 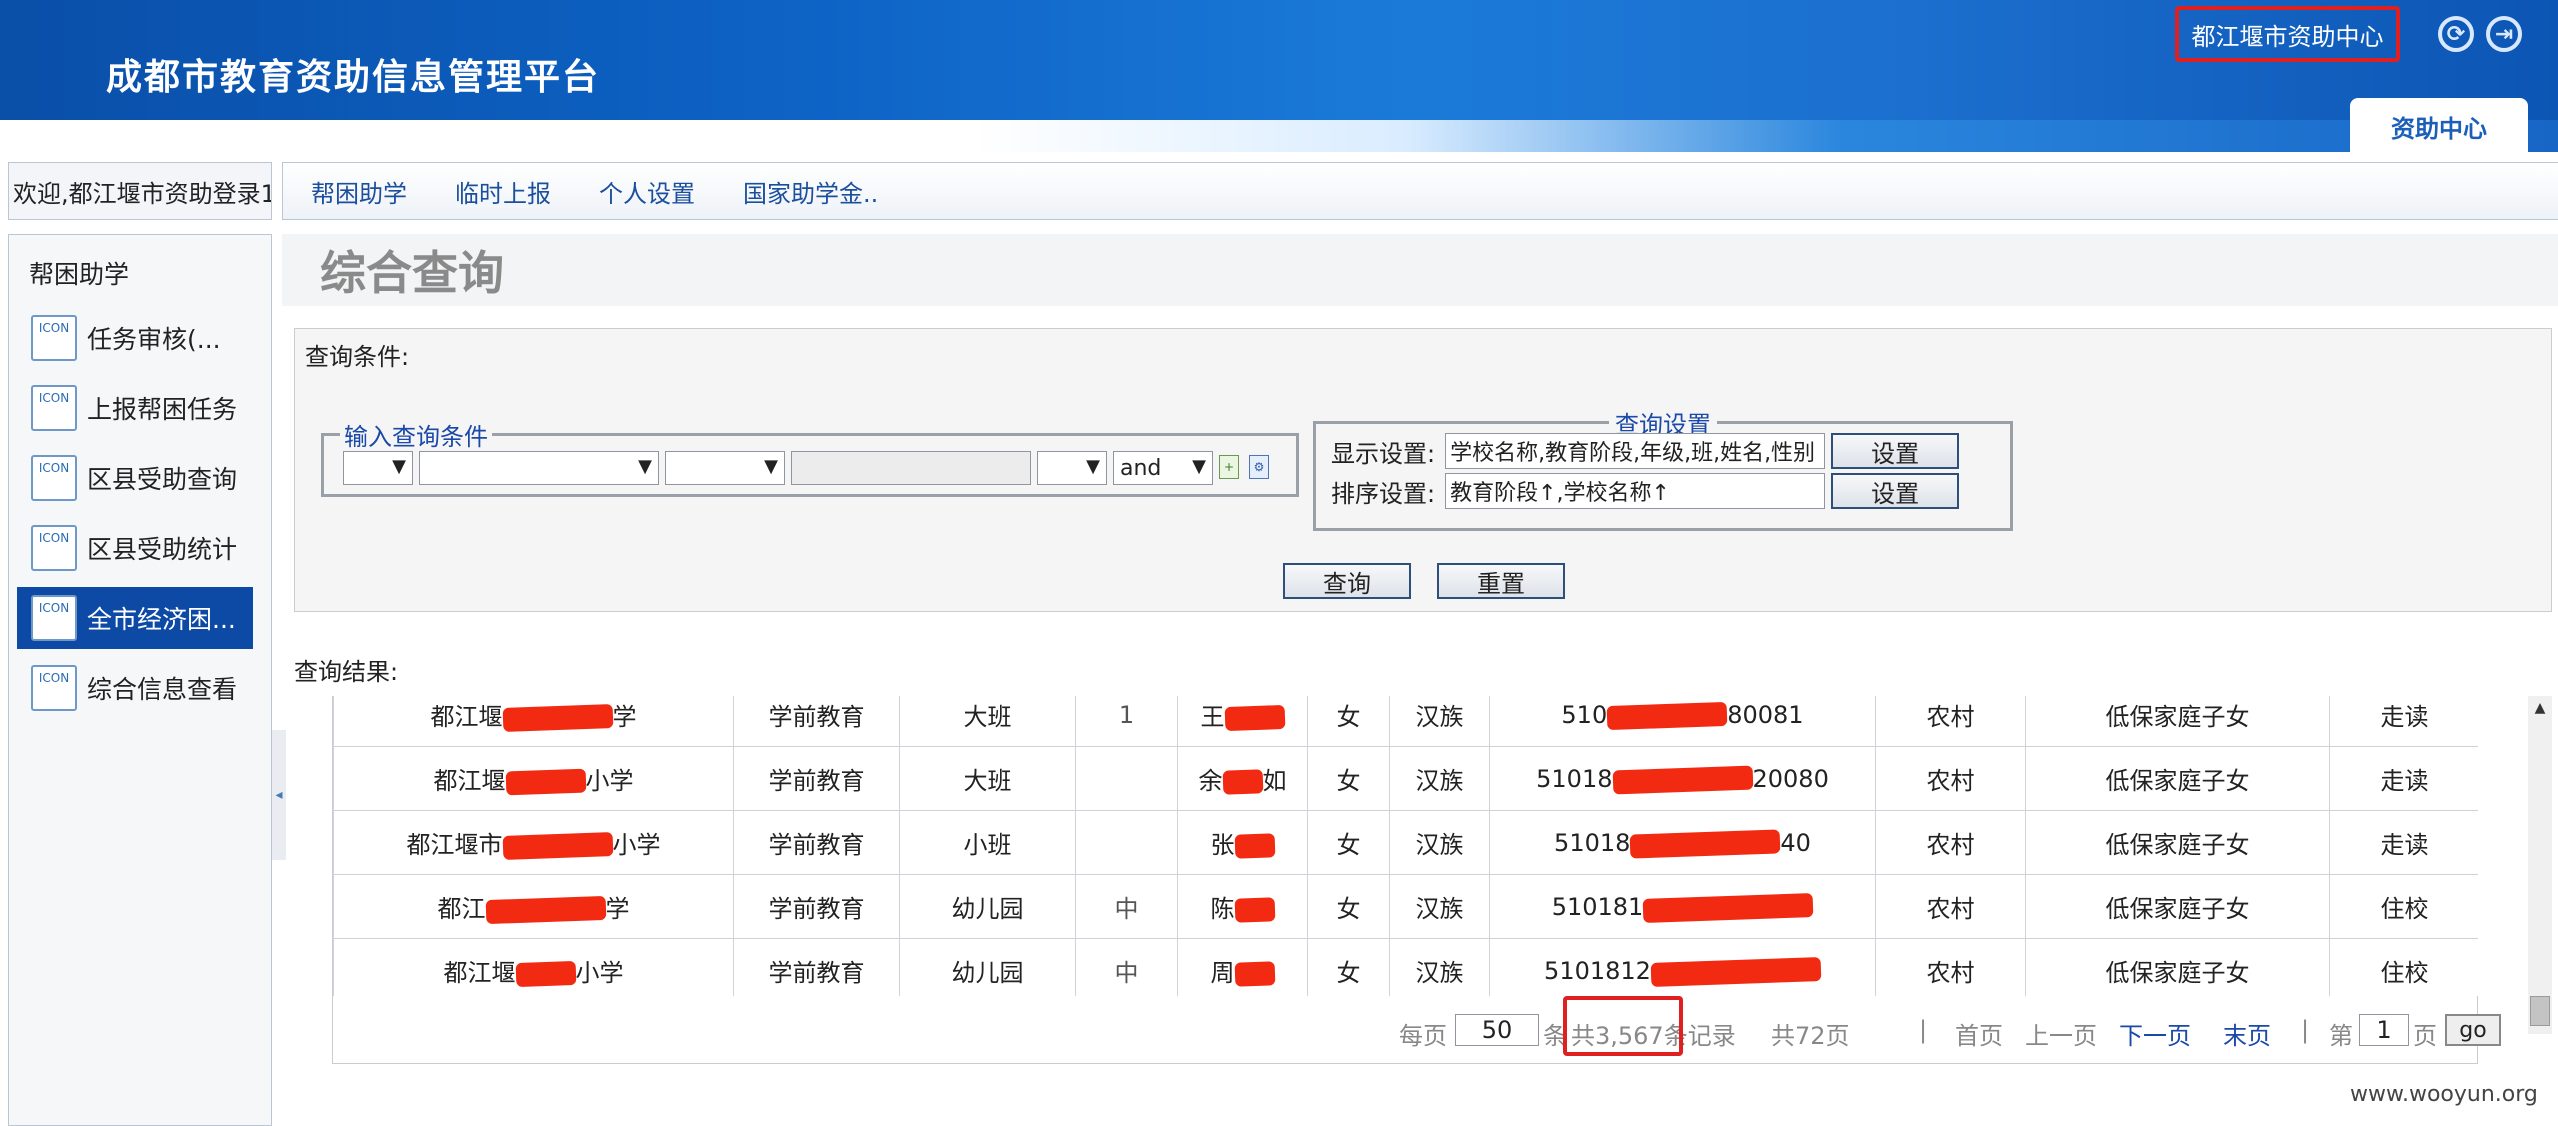 What do you see at coordinates (2247, 1033) in the screenshot?
I see `last-page-link: 末页` at bounding box center [2247, 1033].